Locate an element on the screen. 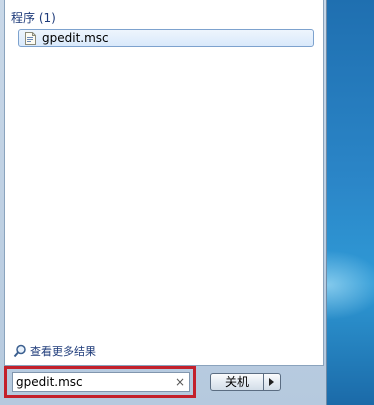 This screenshot has width=374, height=405. clear-search-icon: × is located at coordinates (180, 382).